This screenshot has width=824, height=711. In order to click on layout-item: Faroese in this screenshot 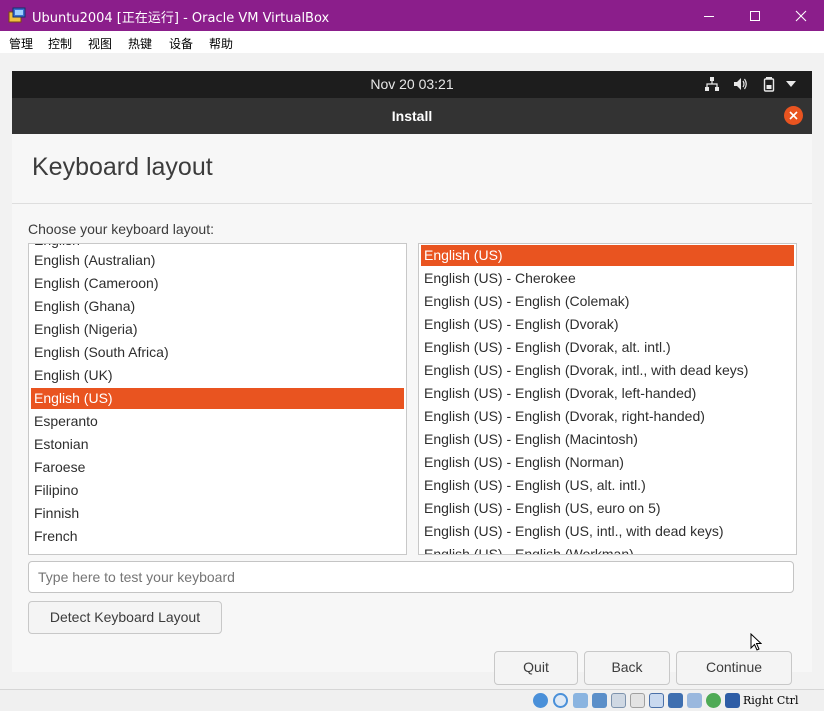, I will do `click(217, 467)`.